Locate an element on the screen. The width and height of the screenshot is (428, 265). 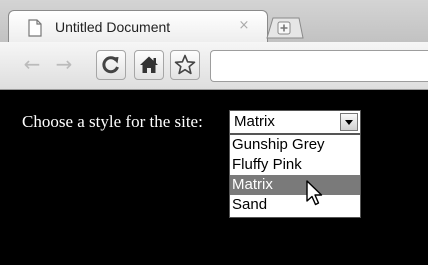
address-bar is located at coordinates (319, 66).